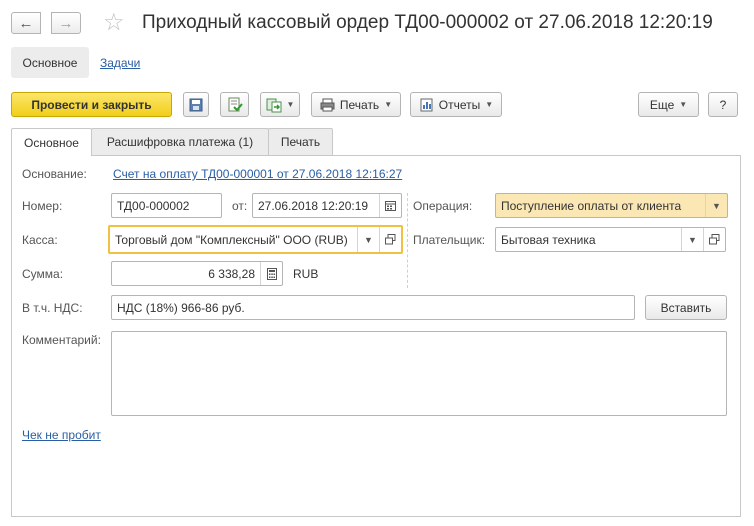  I want to click on comment-value, so click(419, 334).